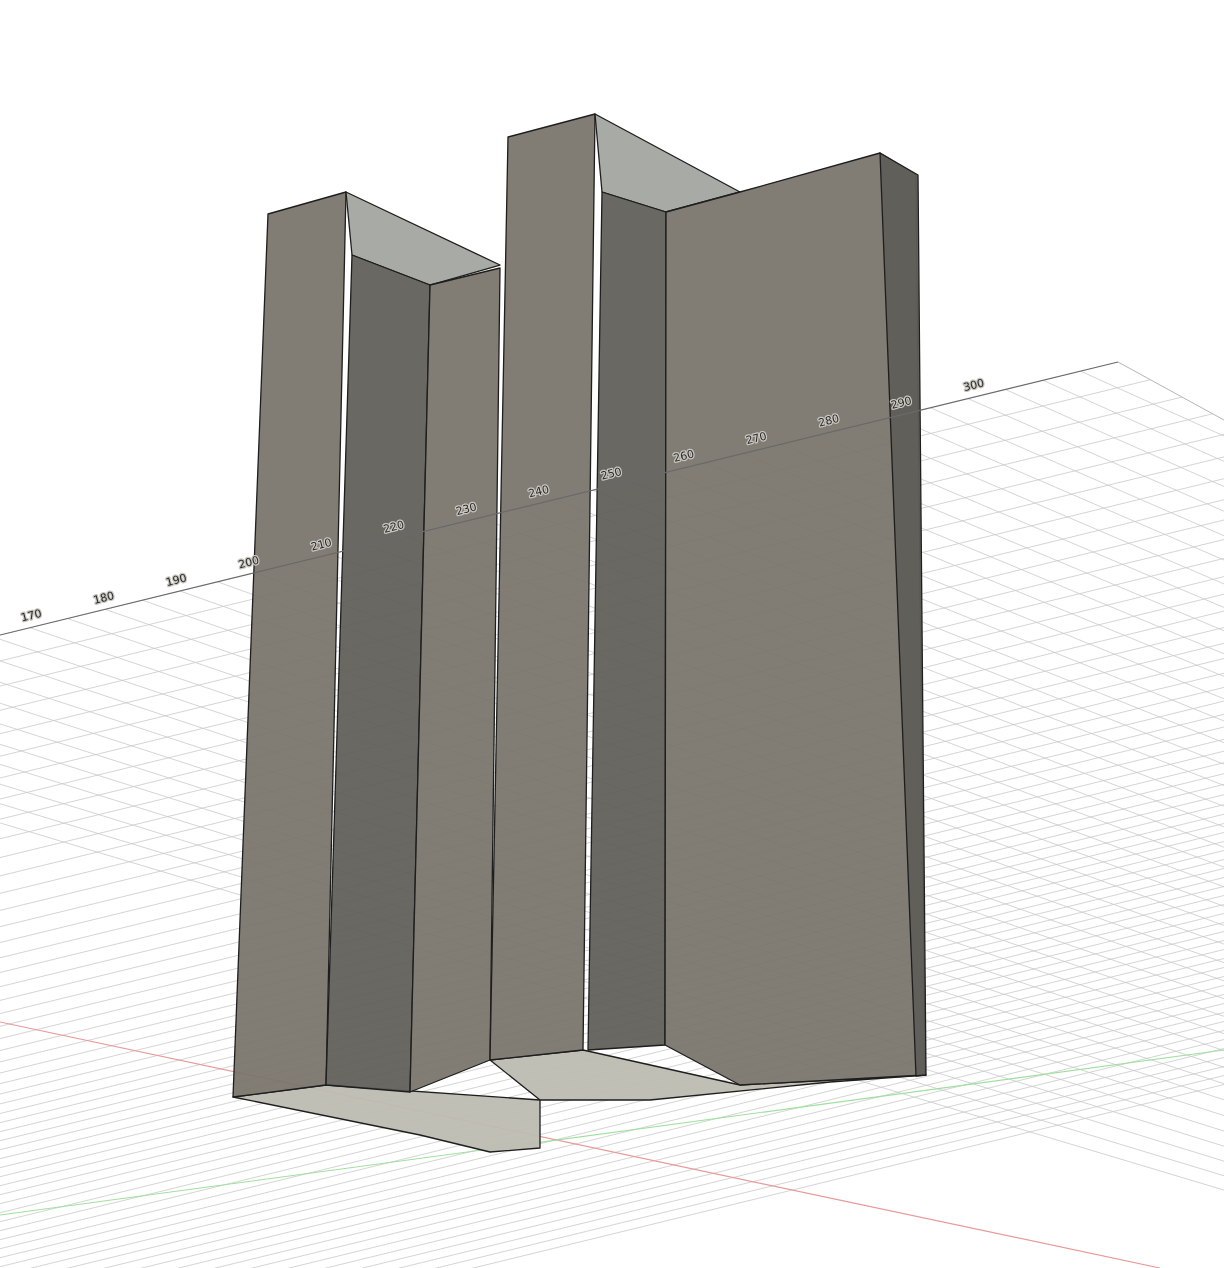  I want to click on axis-tick-label: 180, so click(104, 598).